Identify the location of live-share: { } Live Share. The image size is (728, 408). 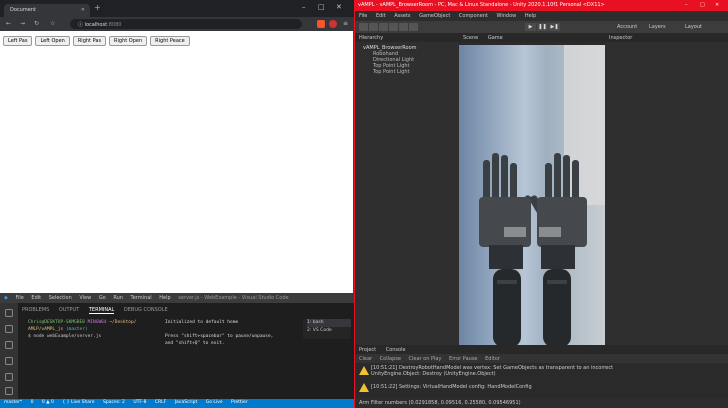
(78, 402).